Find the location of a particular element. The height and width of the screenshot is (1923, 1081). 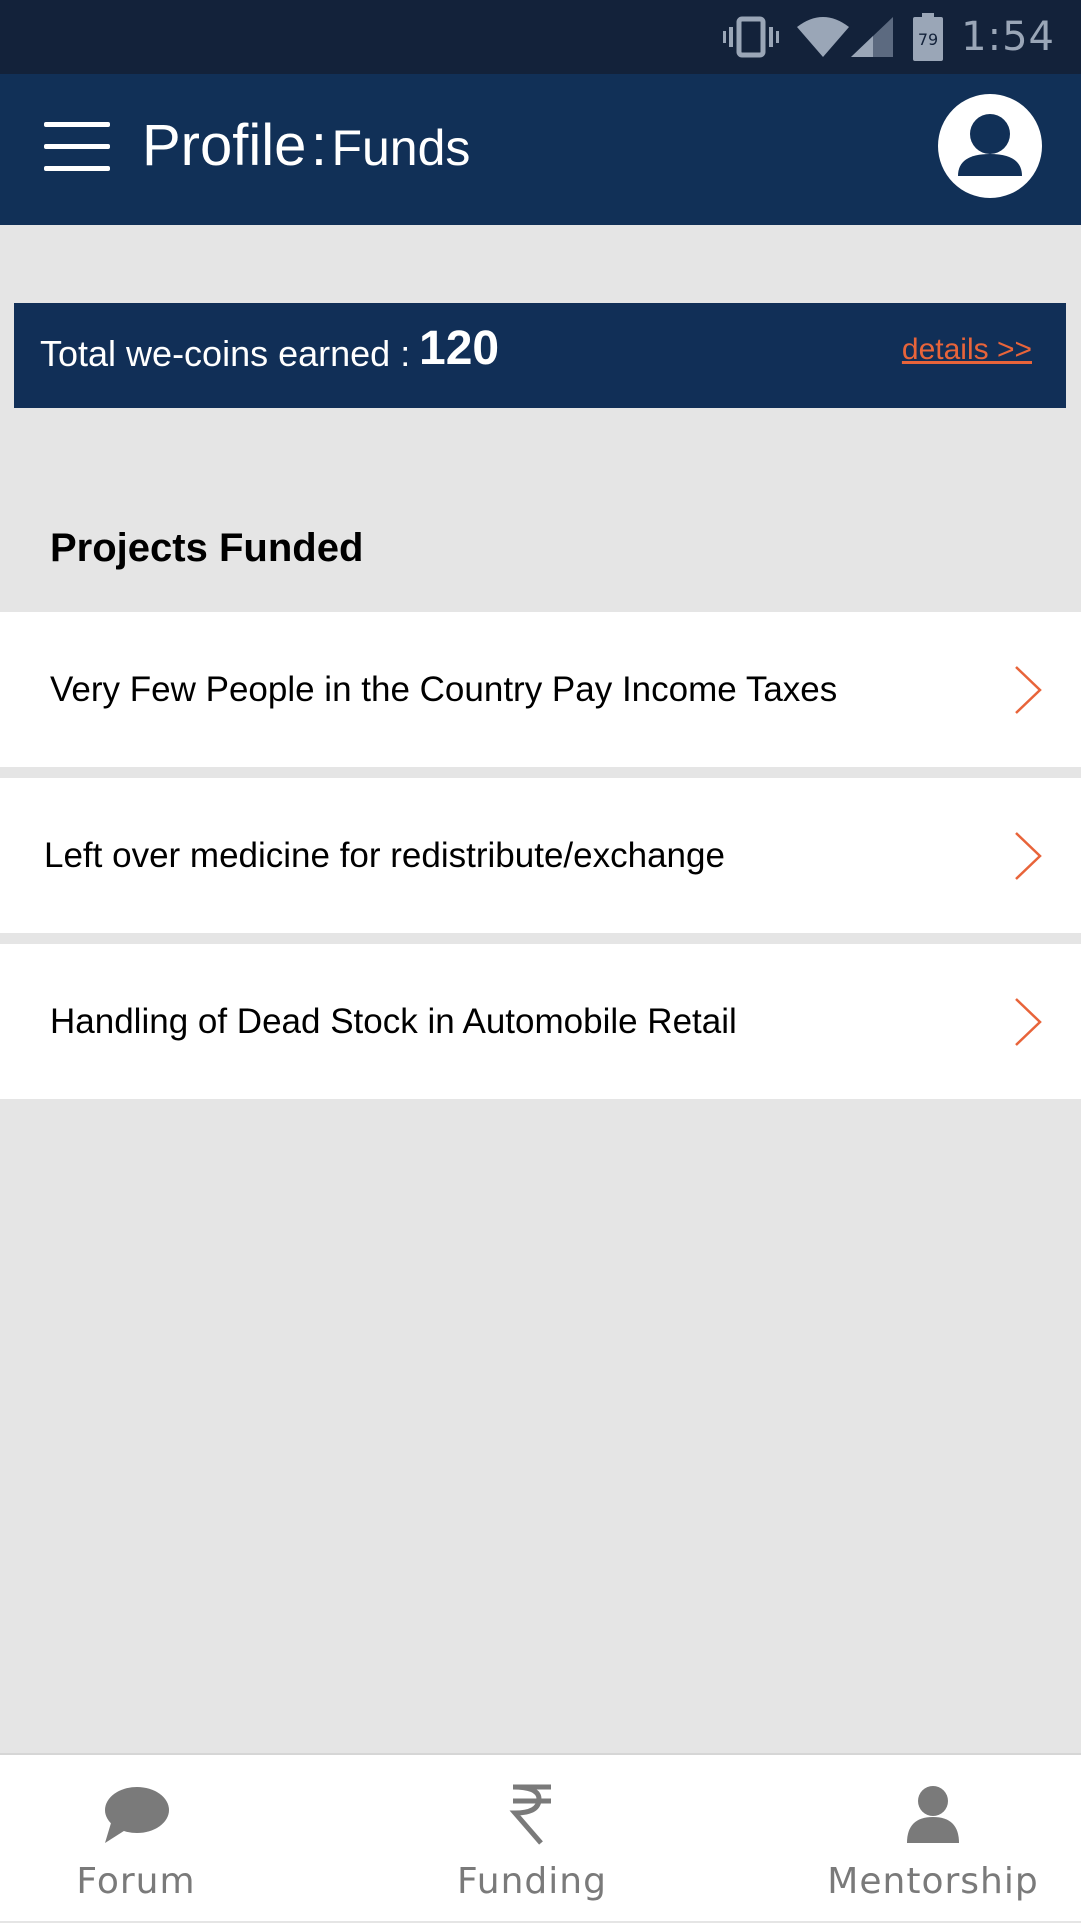

wifi-icon is located at coordinates (823, 37).